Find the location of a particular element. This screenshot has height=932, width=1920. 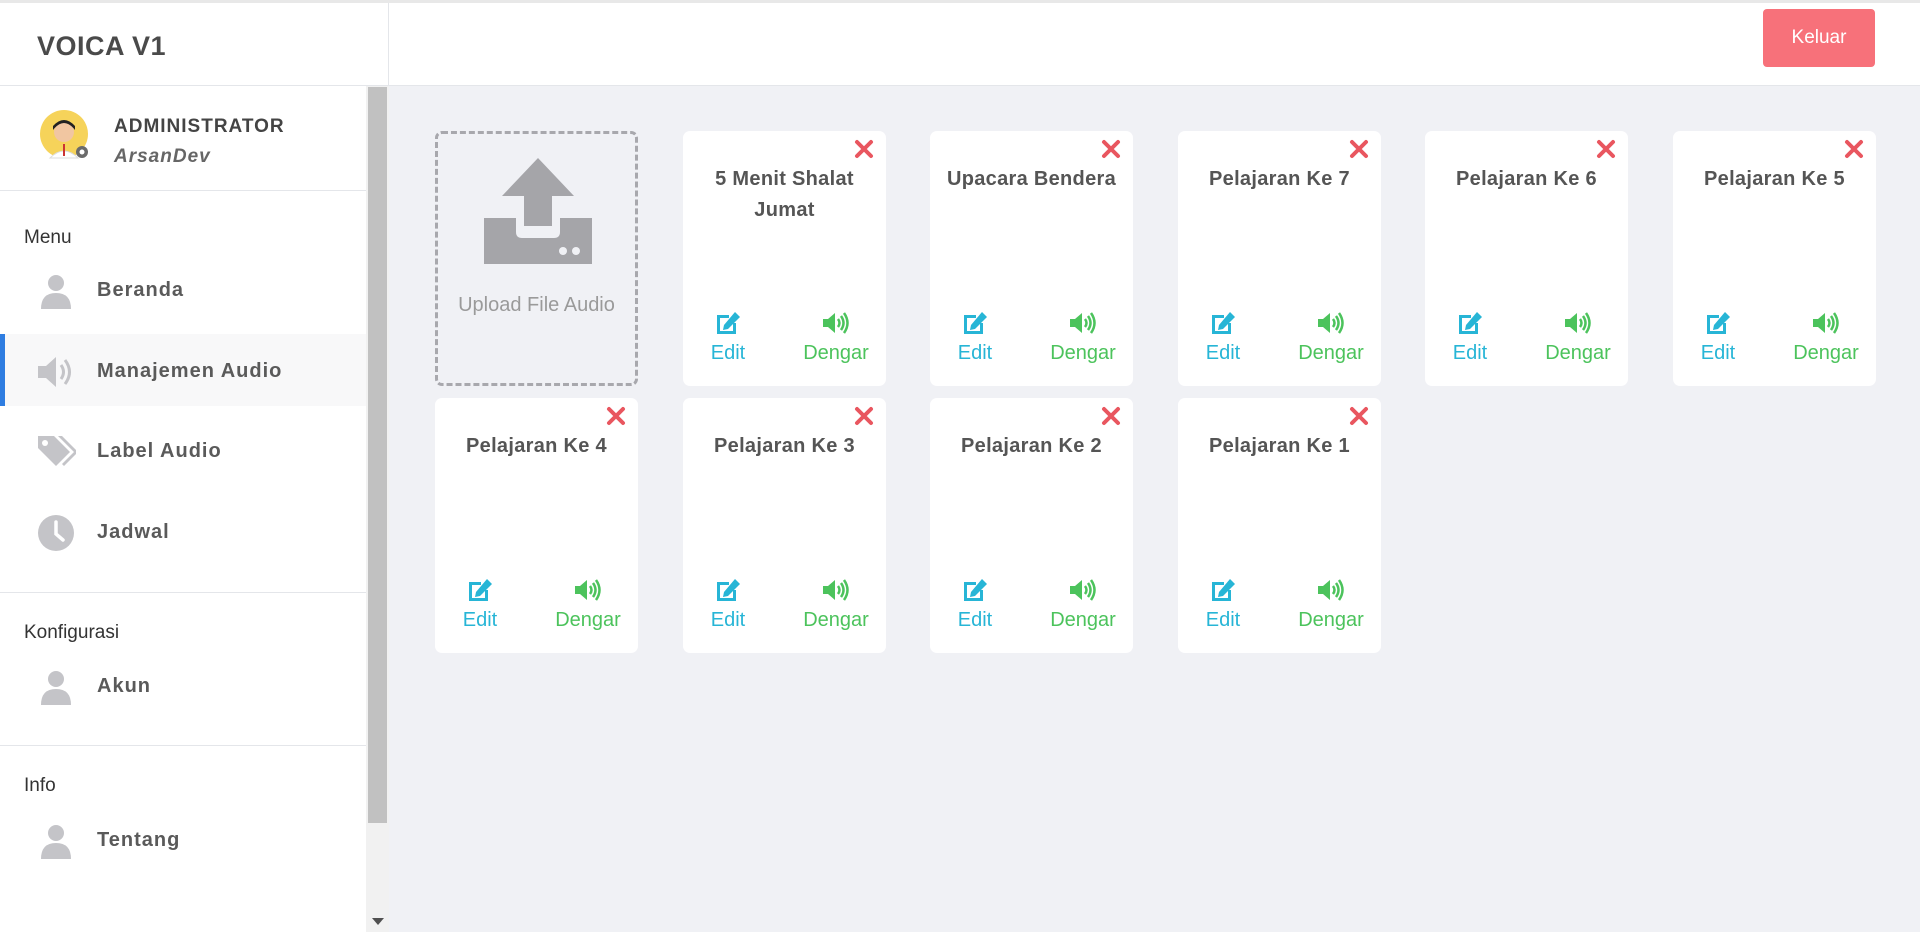

audio-title: Pelajaran Ke 2 is located at coordinates (1031, 446).